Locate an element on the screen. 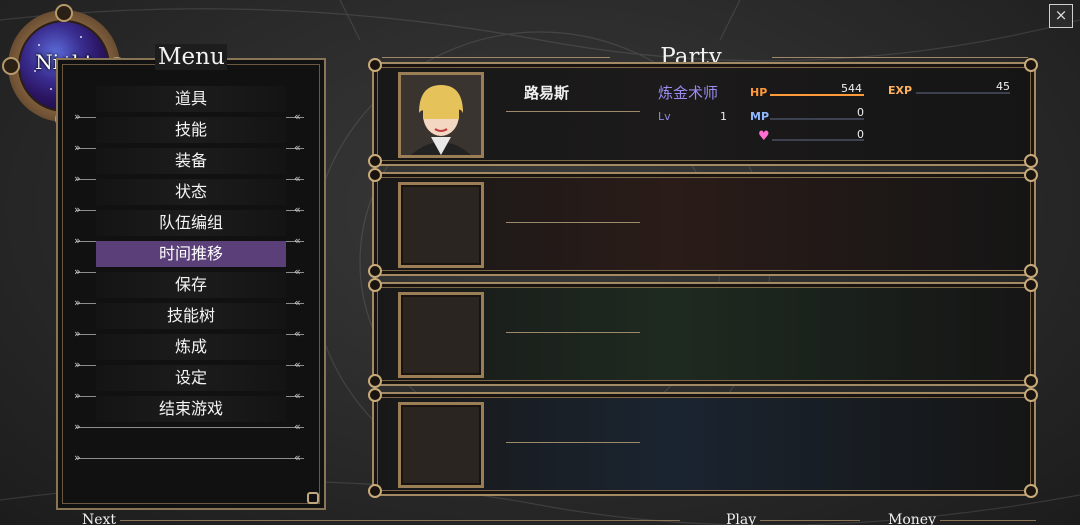 Image resolution: width=1080 pixels, height=525 pixels. hp-bar is located at coordinates (817, 95).